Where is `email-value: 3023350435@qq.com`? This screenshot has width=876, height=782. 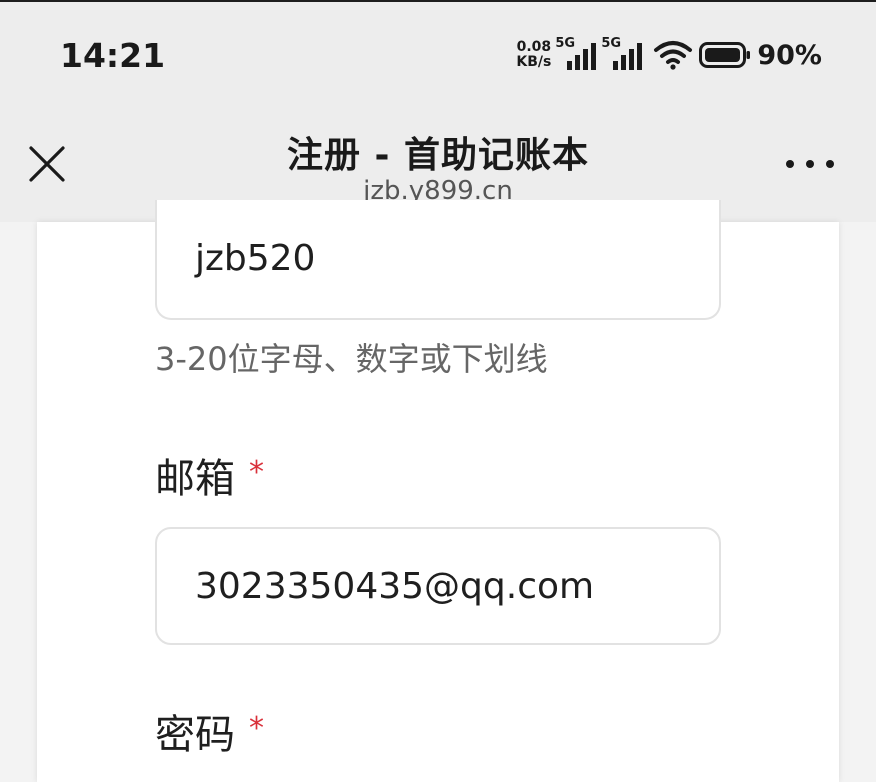 email-value: 3023350435@qq.com is located at coordinates (394, 586).